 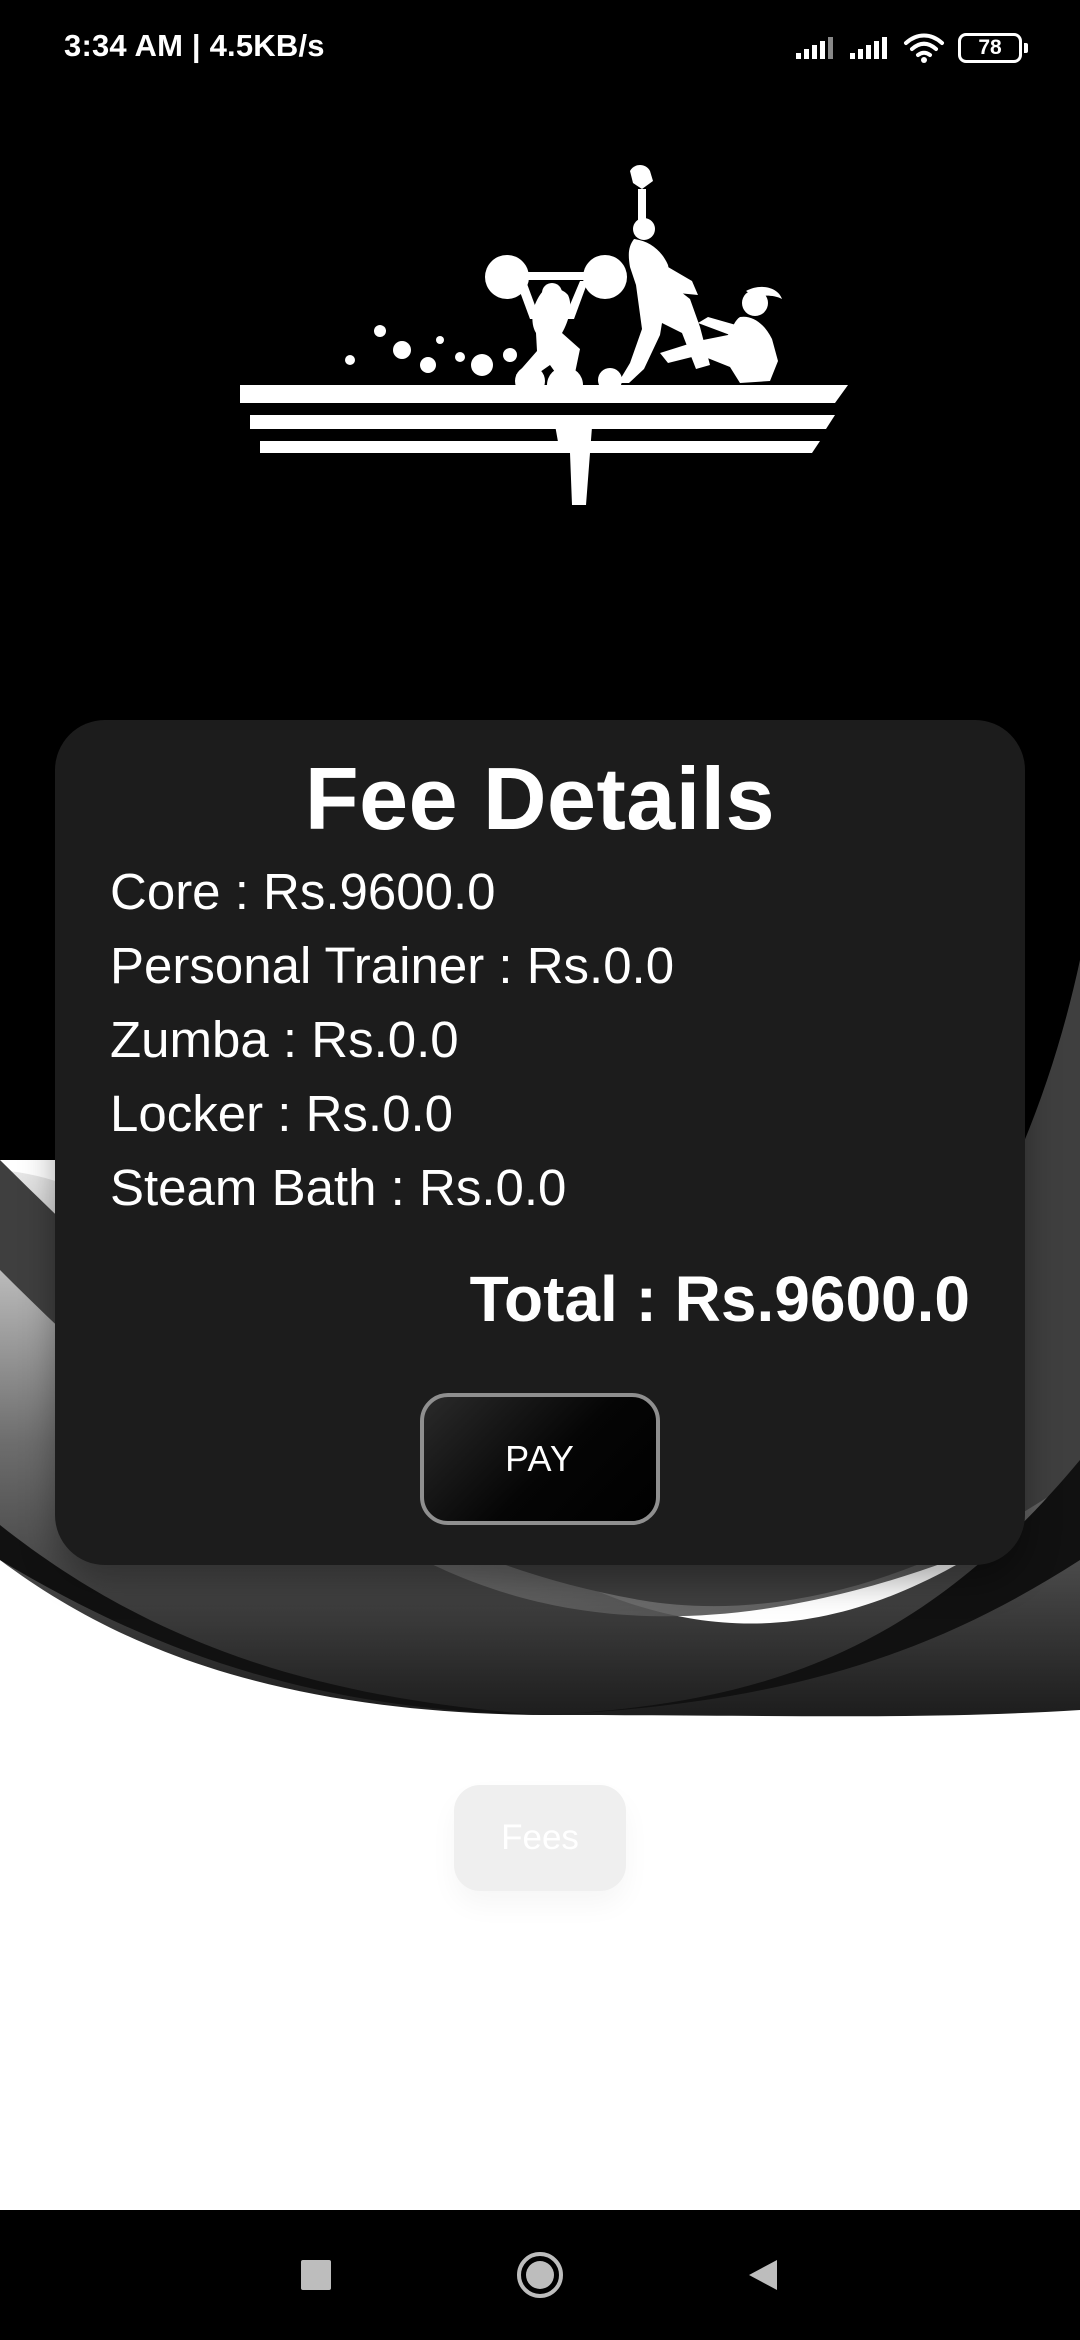 What do you see at coordinates (540, 48) in the screenshot?
I see `status-bar: 3:34 AM | 4.5KB/s 78` at bounding box center [540, 48].